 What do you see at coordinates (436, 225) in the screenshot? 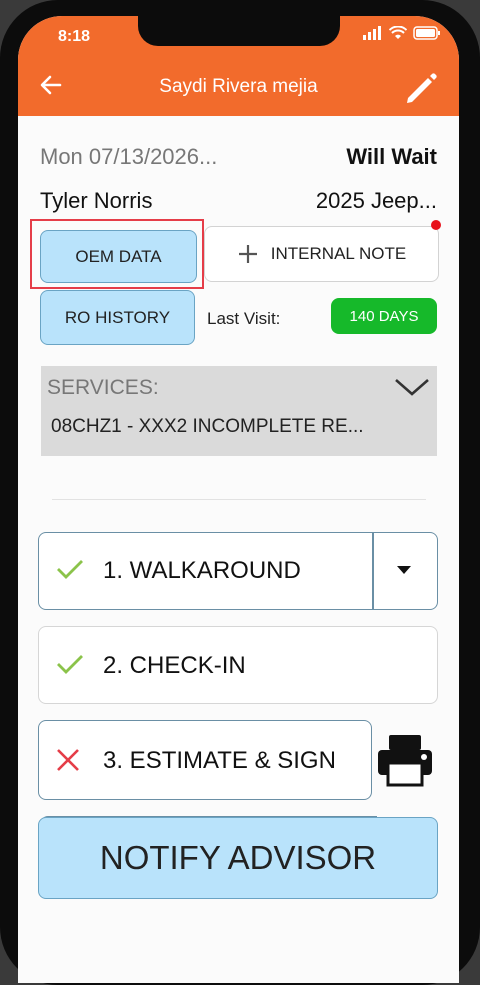
I see `notification-dot` at bounding box center [436, 225].